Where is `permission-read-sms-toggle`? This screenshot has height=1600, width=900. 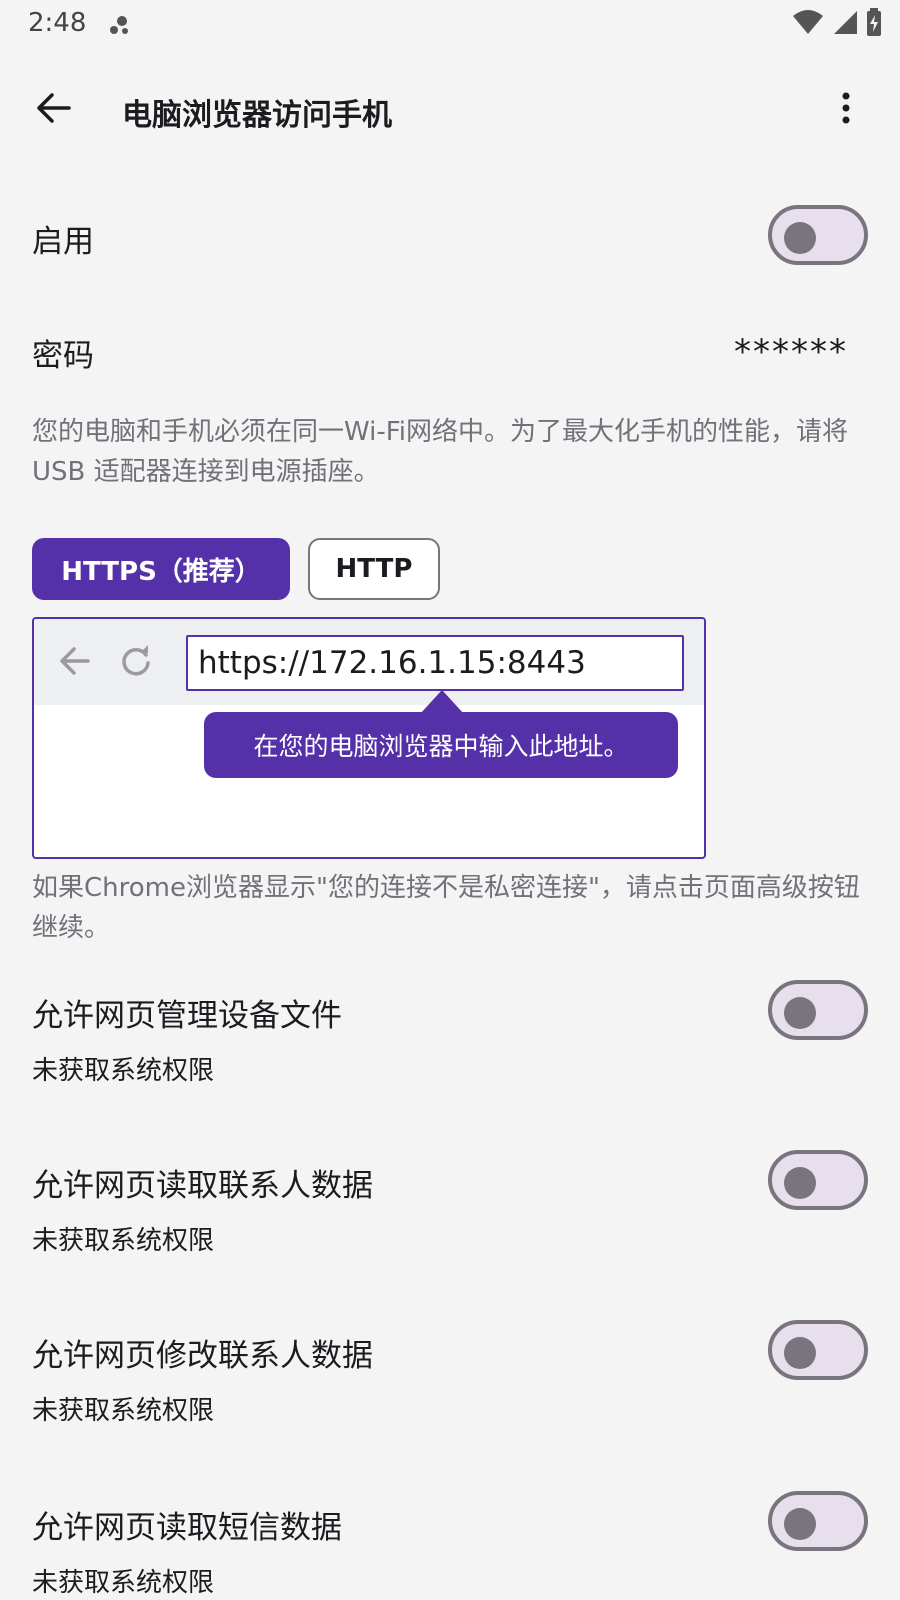
permission-read-sms-toggle is located at coordinates (818, 1521).